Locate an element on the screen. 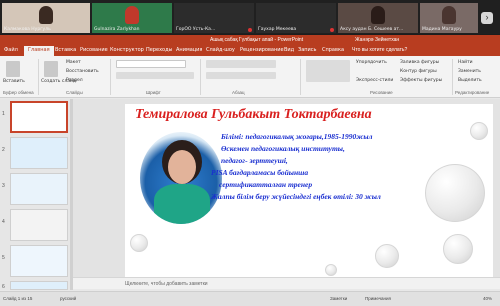 The width and height of the screenshot is (500, 306). arrange-button: Упорядочить is located at coordinates (371, 62).